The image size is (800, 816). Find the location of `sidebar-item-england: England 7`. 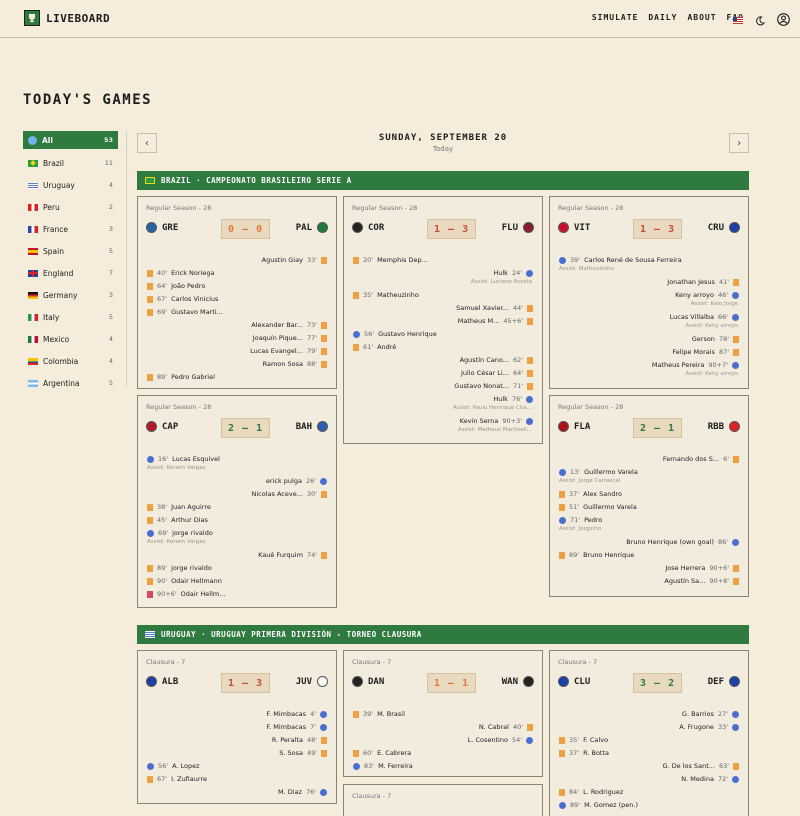

sidebar-item-england: England 7 is located at coordinates (70, 273).